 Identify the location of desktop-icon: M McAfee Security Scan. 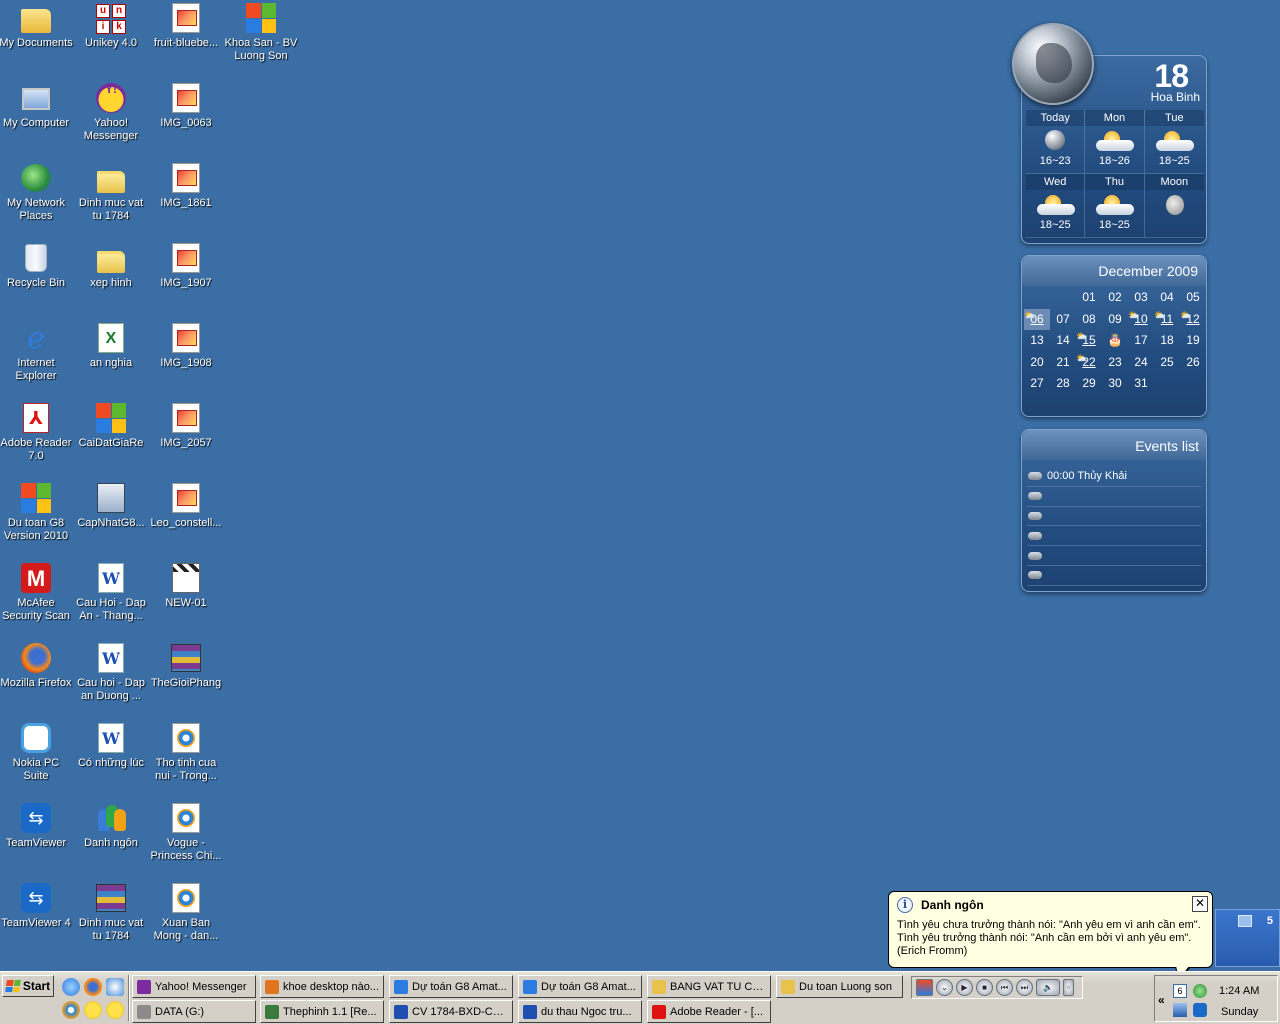
(37, 592).